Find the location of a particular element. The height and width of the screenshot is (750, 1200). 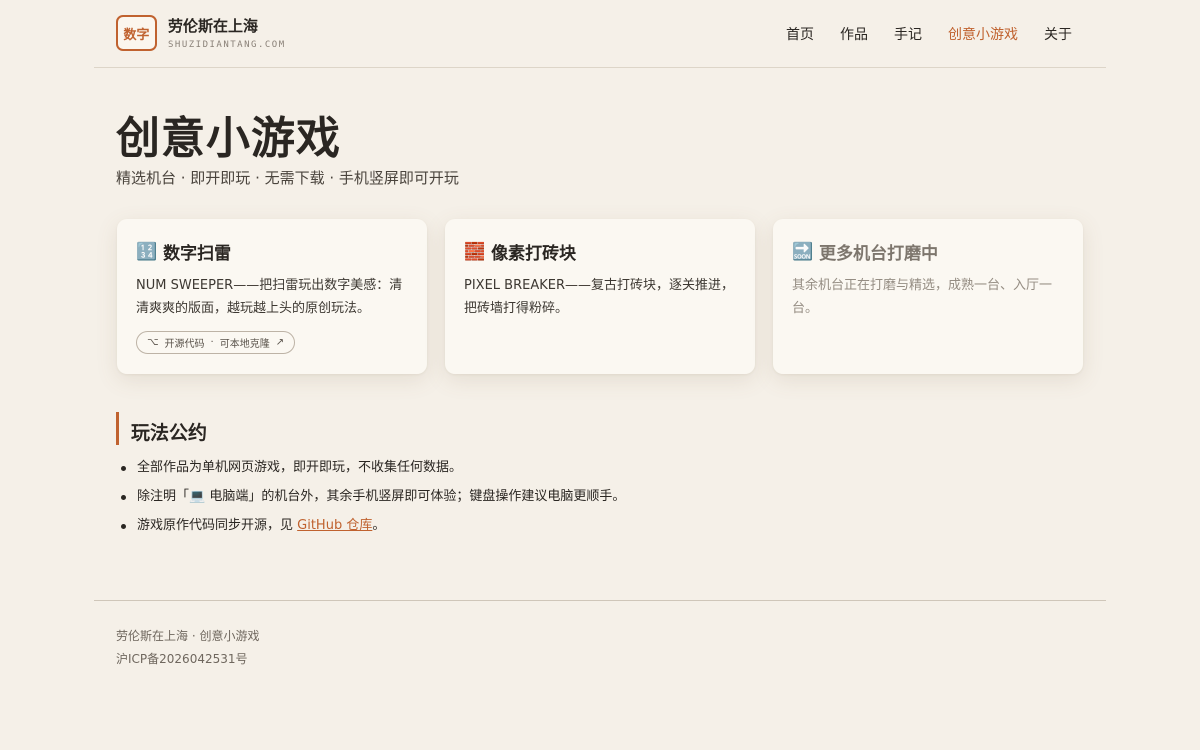

numbers-icon: 🔢 is located at coordinates (147, 251).